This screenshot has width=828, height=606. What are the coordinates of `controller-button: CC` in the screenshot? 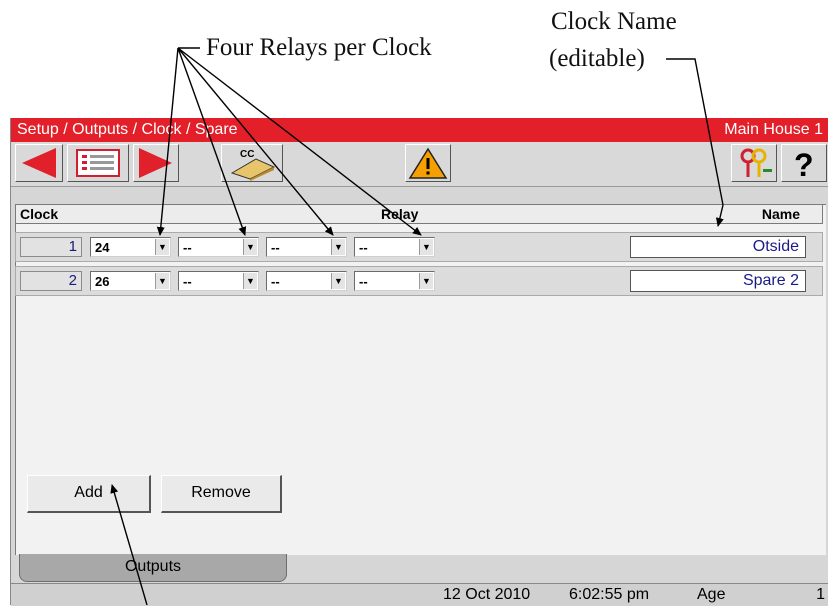 It's located at (252, 163).